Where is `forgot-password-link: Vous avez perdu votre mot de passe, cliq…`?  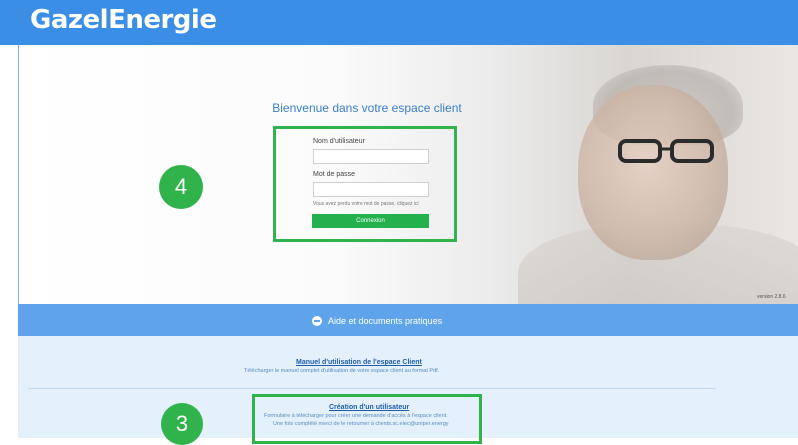
forgot-password-link: Vous avez perdu votre mot de passe, cliq… is located at coordinates (366, 204).